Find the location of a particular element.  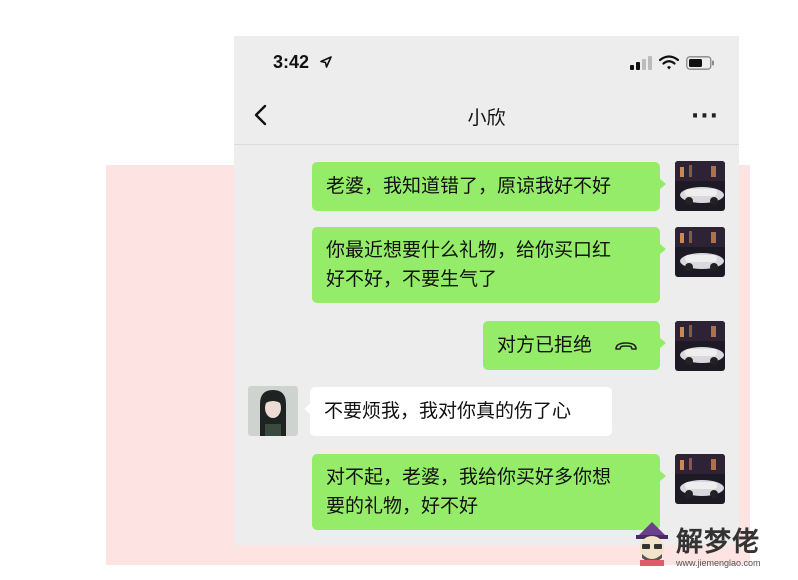

status-bar: 3:42 is located at coordinates (486, 62).